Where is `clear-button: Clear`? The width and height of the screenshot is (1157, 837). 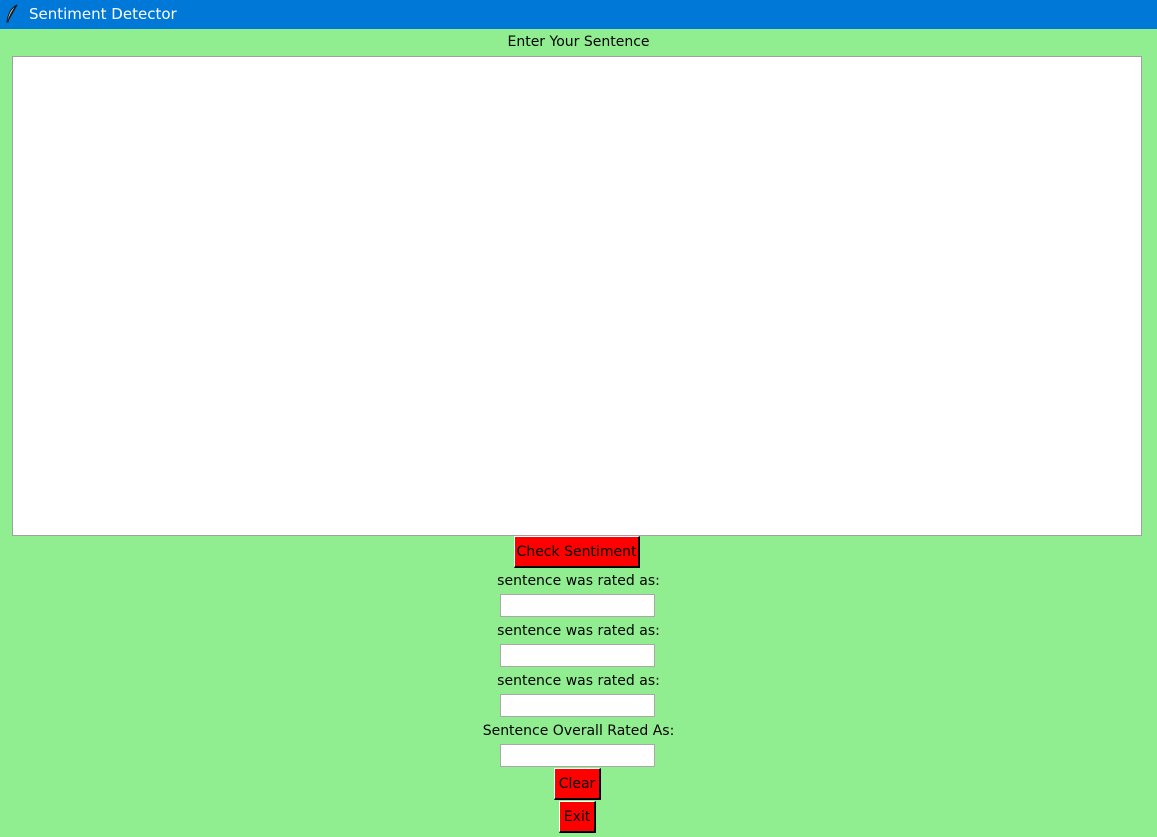 clear-button: Clear is located at coordinates (577, 784).